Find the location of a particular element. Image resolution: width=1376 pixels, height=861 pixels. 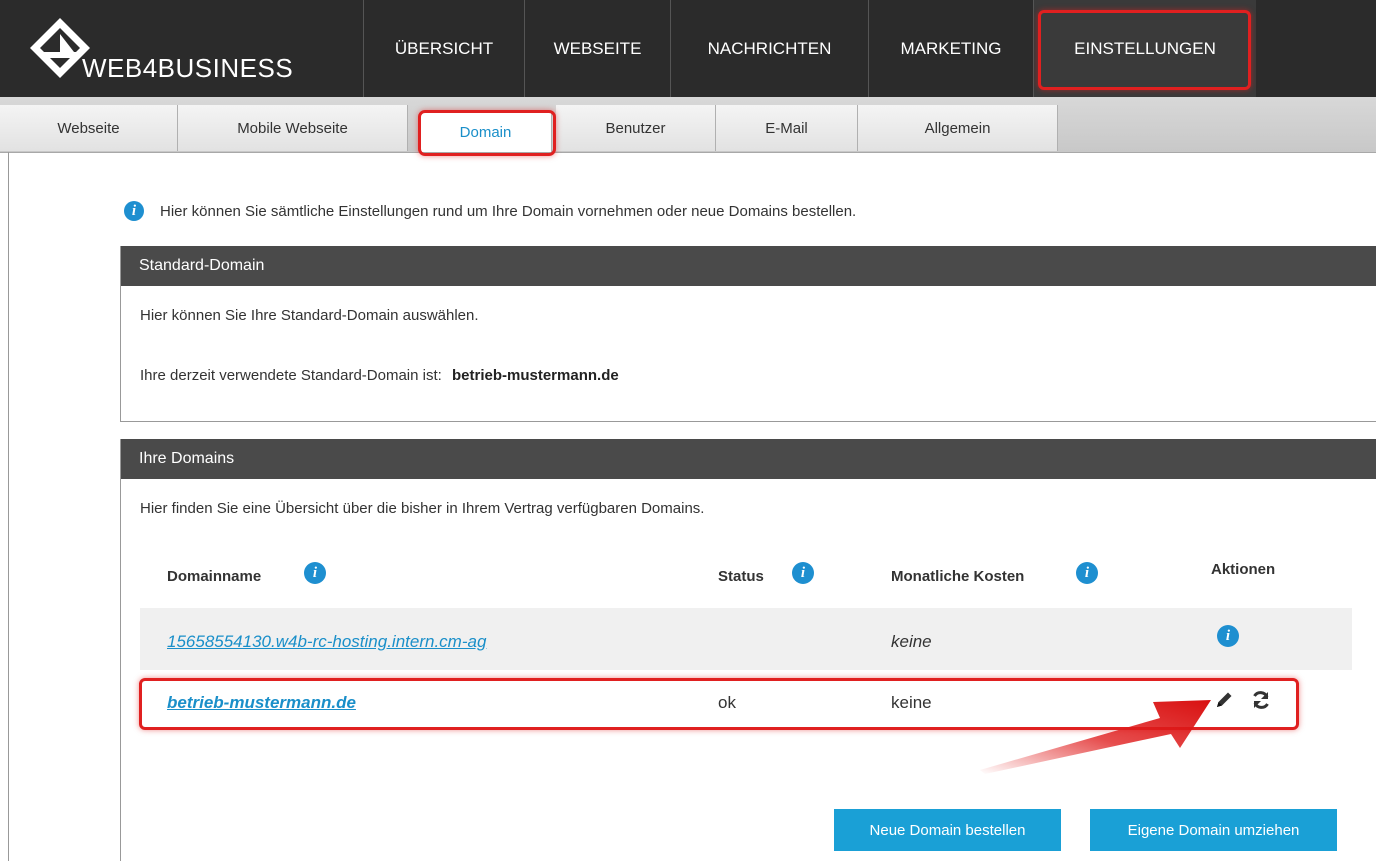

info-icon: i is located at coordinates (134, 211).